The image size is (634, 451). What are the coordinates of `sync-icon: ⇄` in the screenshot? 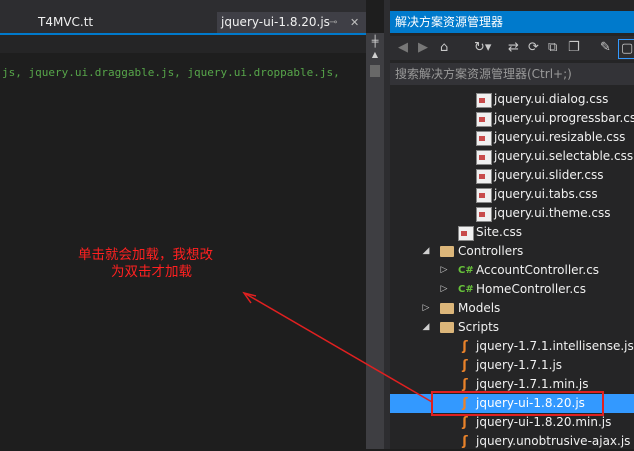 It's located at (513, 48).